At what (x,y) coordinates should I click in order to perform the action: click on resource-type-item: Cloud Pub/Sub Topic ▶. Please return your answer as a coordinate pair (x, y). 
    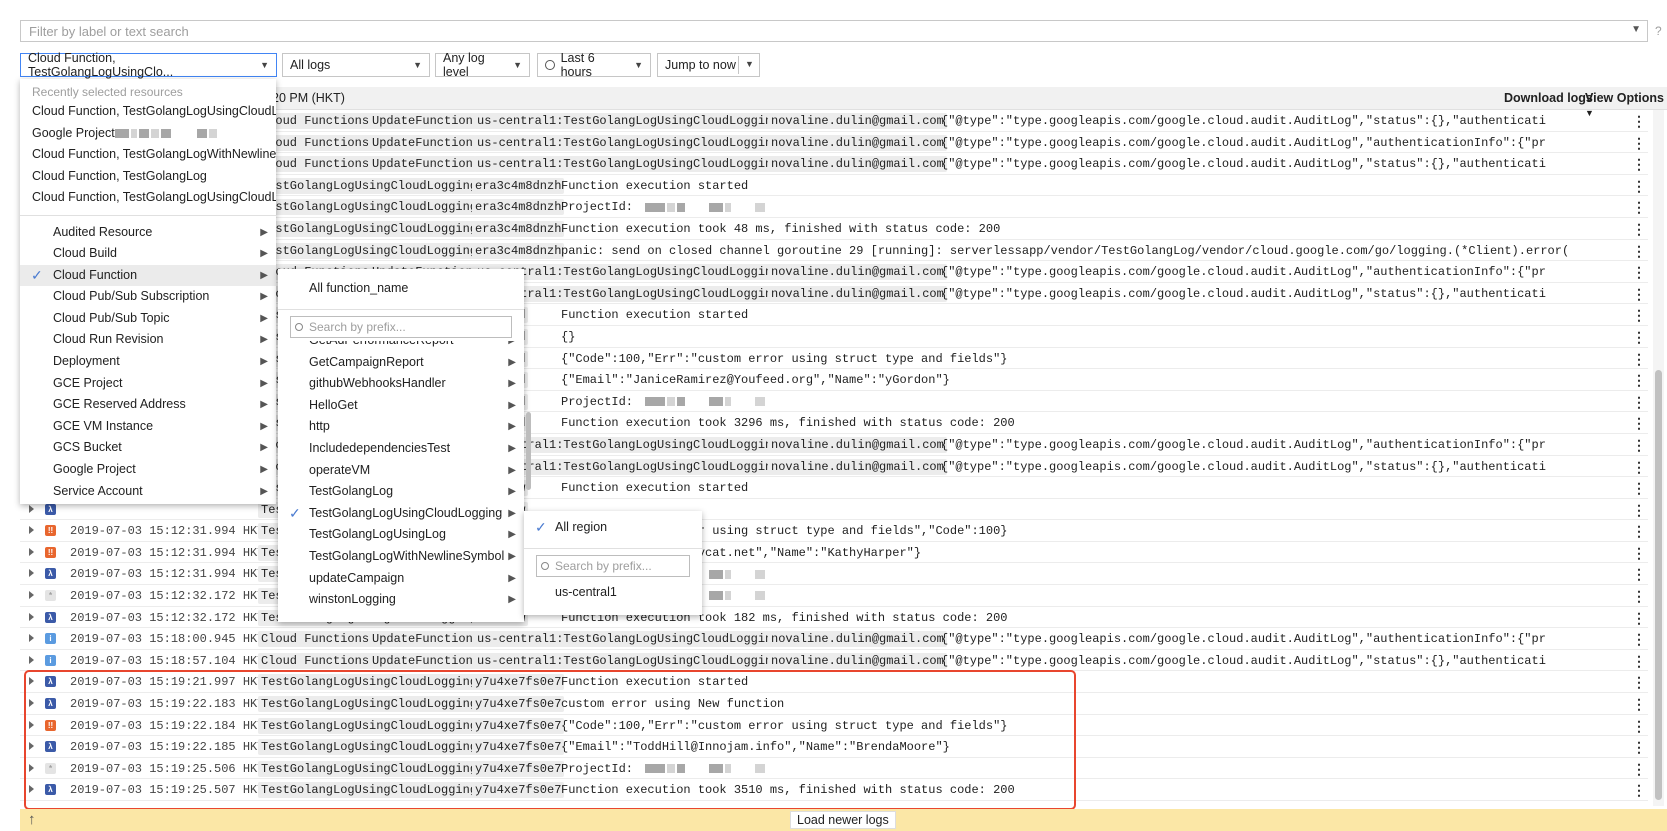
    Looking at the image, I should click on (148, 319).